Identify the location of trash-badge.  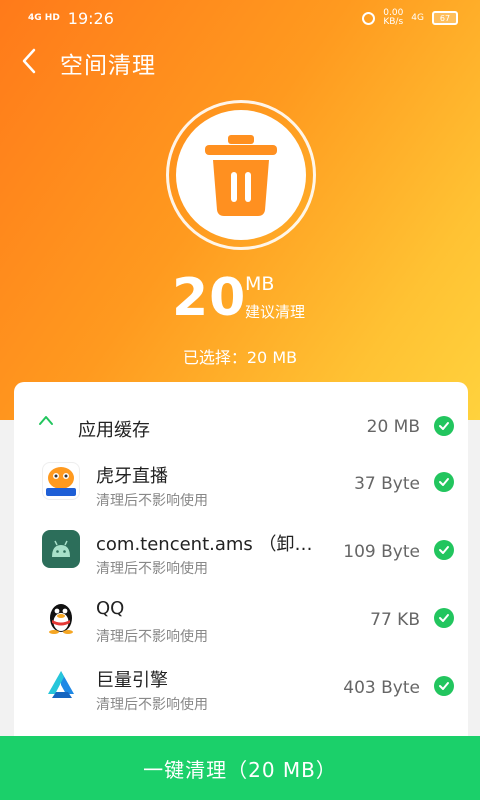
(241, 175).